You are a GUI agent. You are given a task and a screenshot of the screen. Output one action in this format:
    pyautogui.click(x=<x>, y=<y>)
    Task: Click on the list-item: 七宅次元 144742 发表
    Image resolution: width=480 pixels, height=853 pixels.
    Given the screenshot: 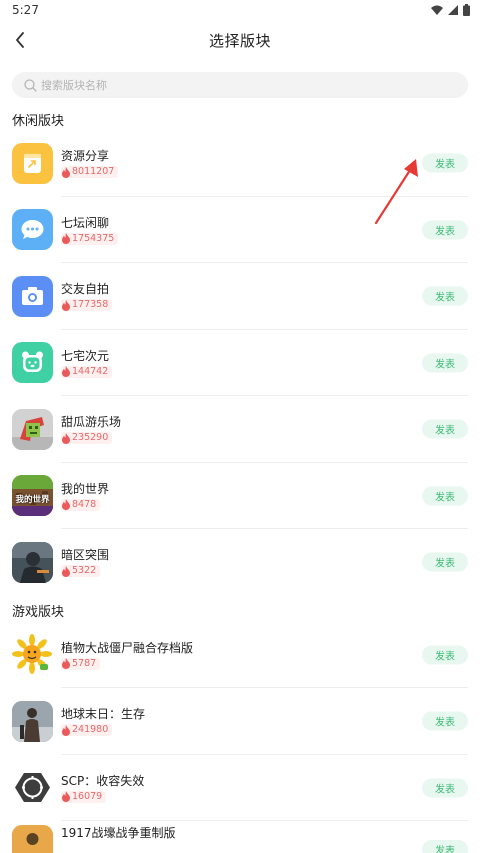 What is the action you would take?
    pyautogui.click(x=240, y=363)
    